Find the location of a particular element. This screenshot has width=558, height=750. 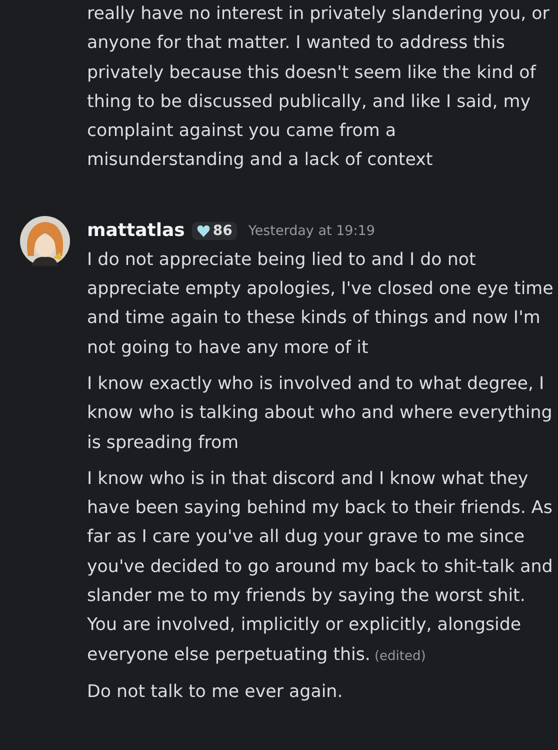

message-text: Do not talk to me ever again. is located at coordinates (215, 692).